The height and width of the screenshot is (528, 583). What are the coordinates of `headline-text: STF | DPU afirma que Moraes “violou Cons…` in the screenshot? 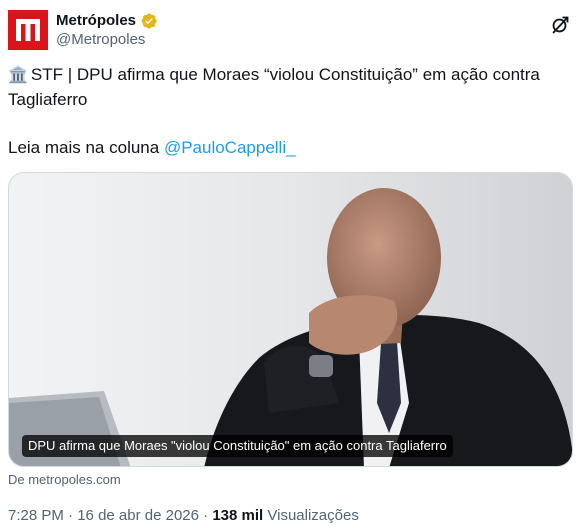 It's located at (274, 87).